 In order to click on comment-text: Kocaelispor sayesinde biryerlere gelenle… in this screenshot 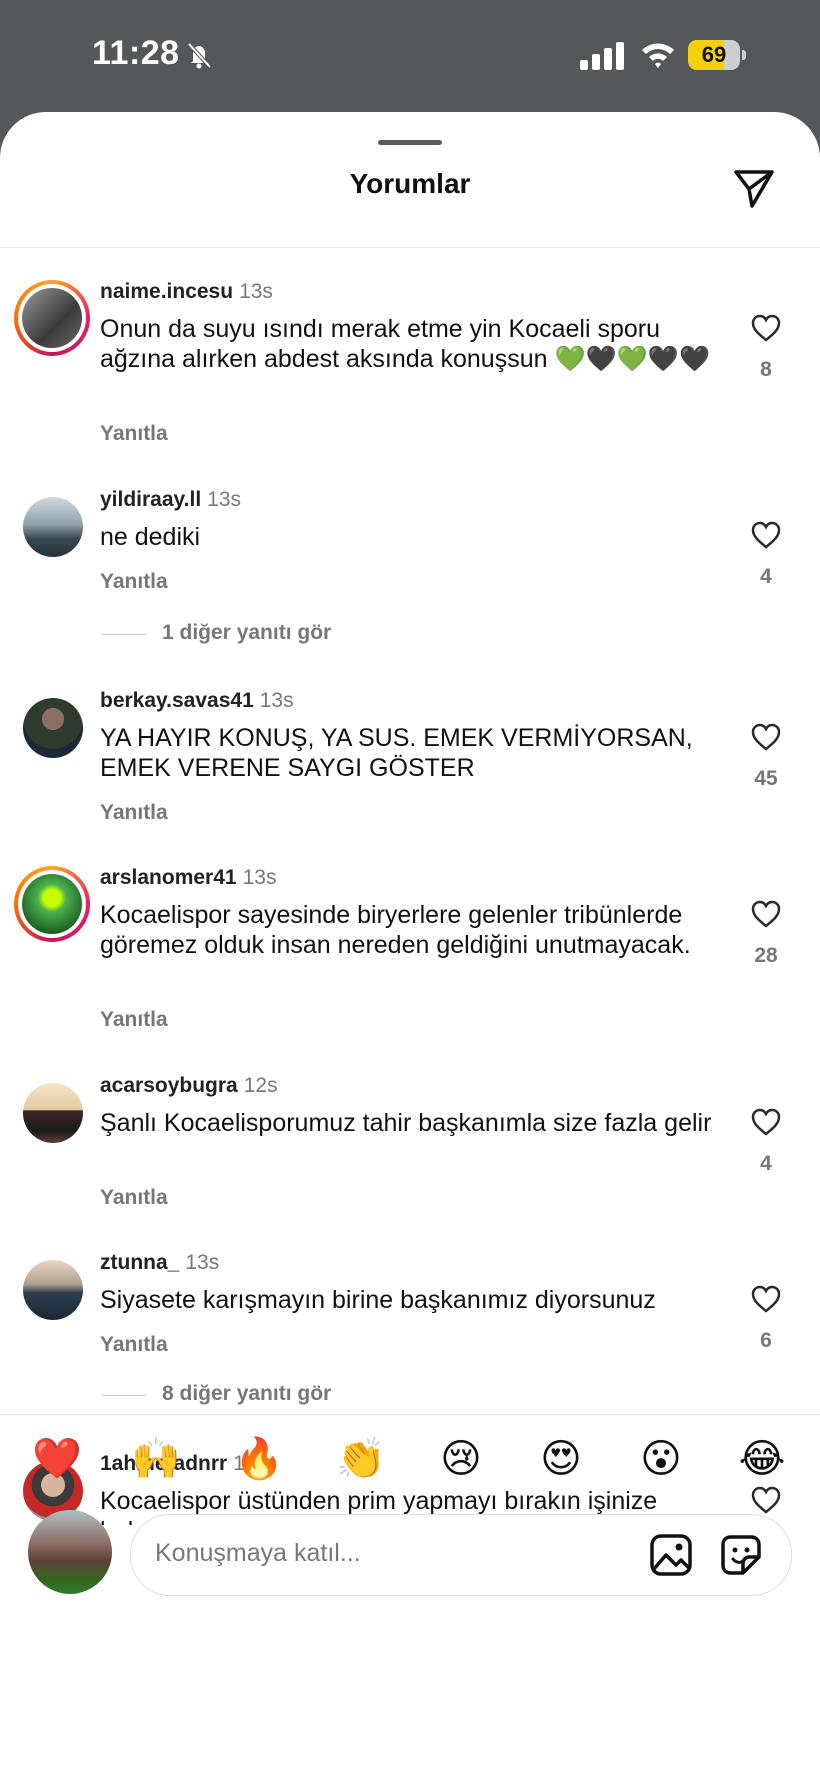, I will do `click(395, 930)`.